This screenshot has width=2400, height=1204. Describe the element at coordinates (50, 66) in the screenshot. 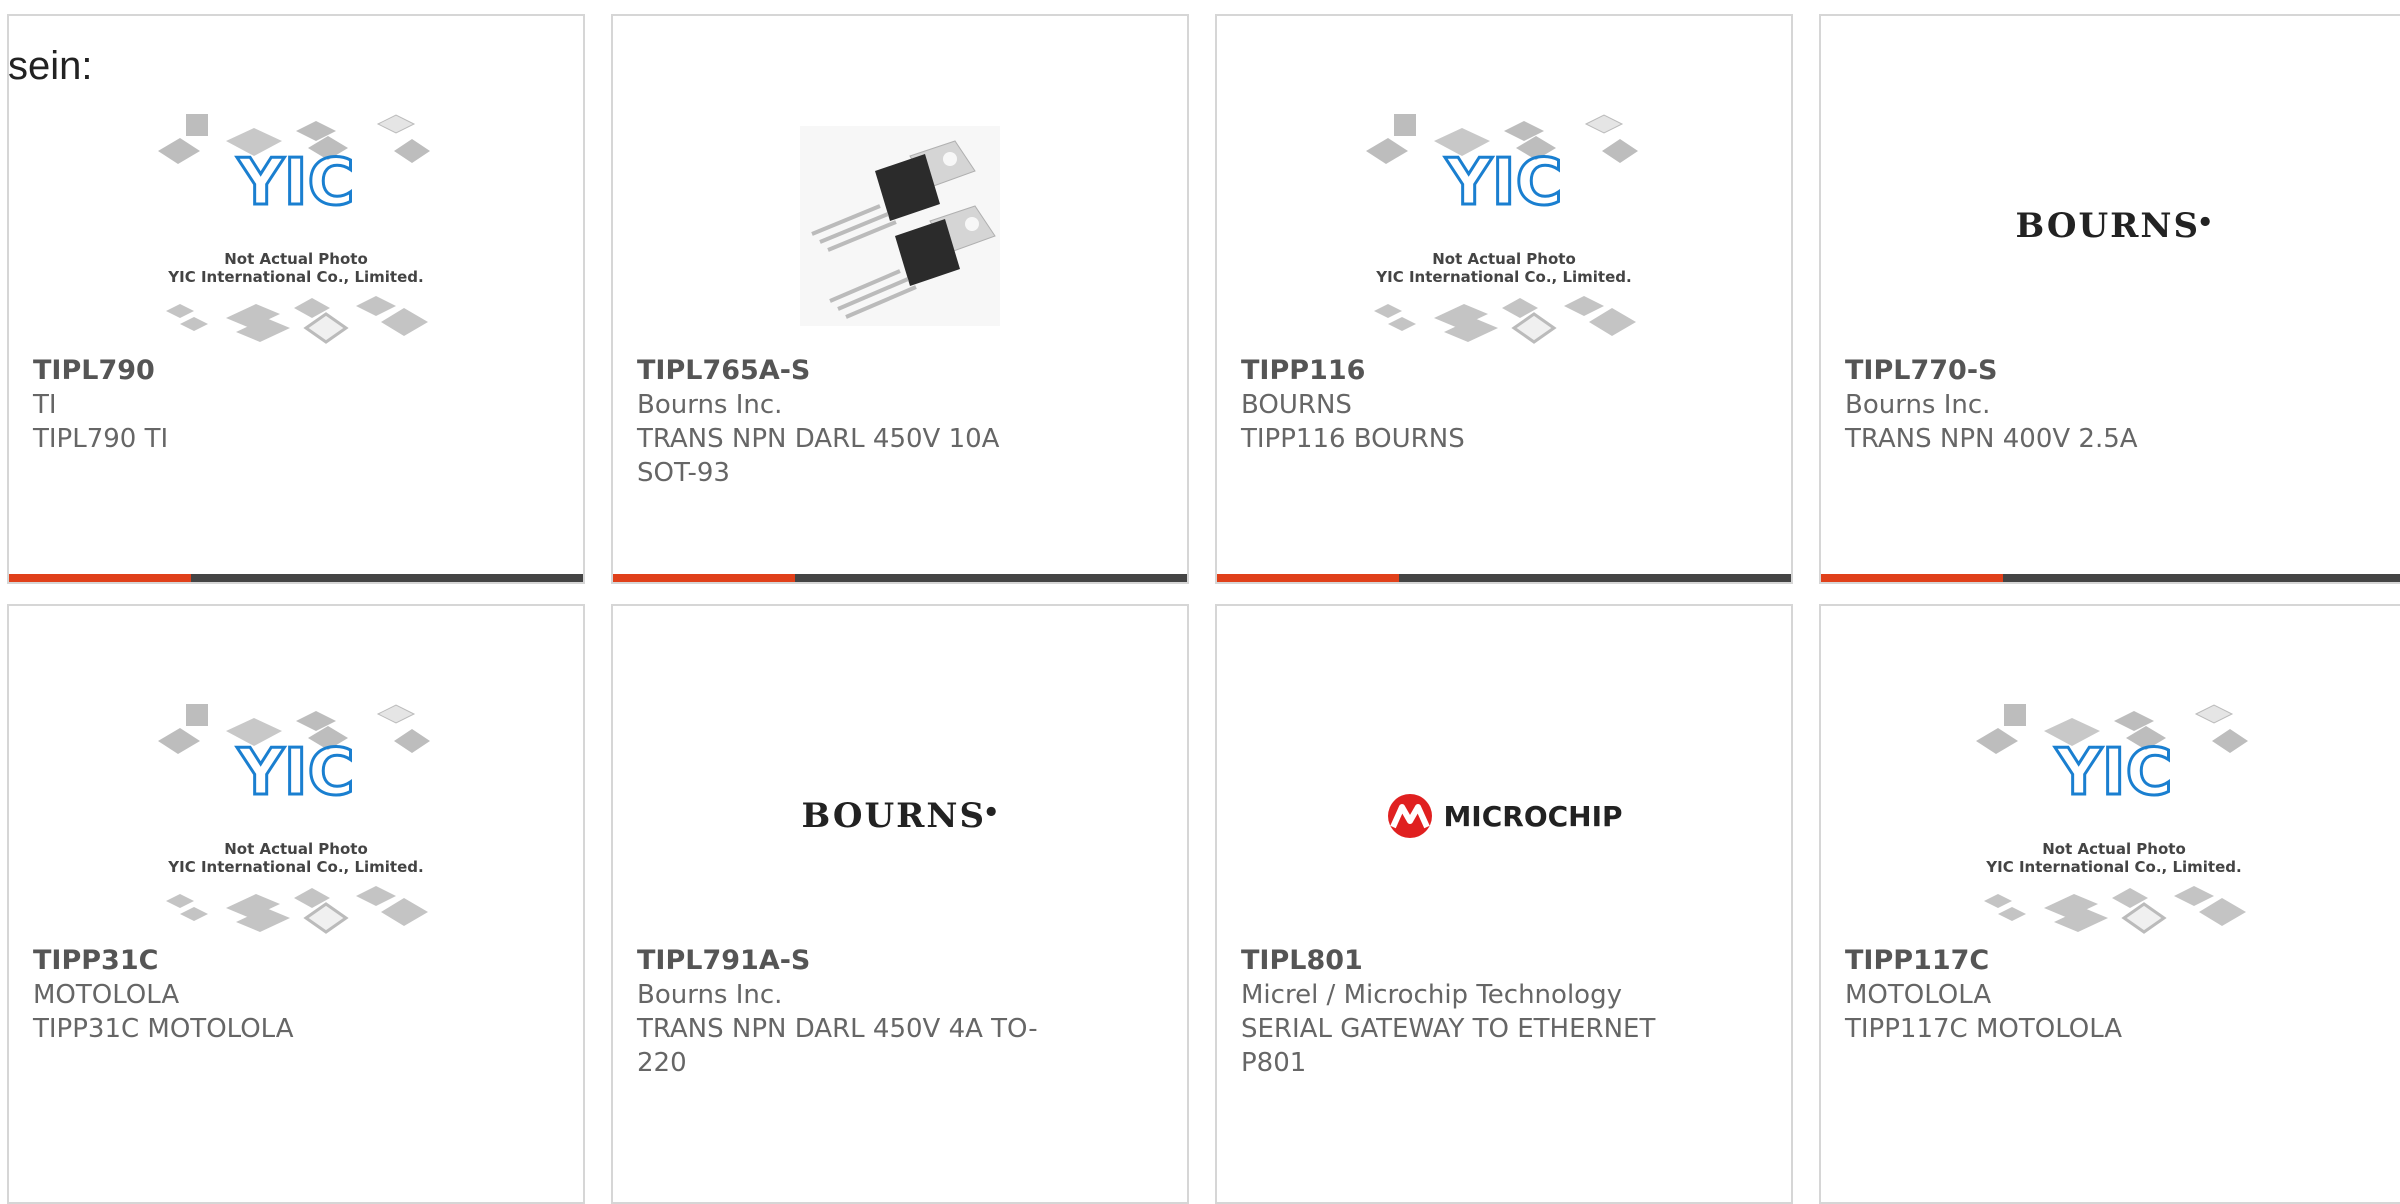

I see `page-prefix-text: sein:` at that location.